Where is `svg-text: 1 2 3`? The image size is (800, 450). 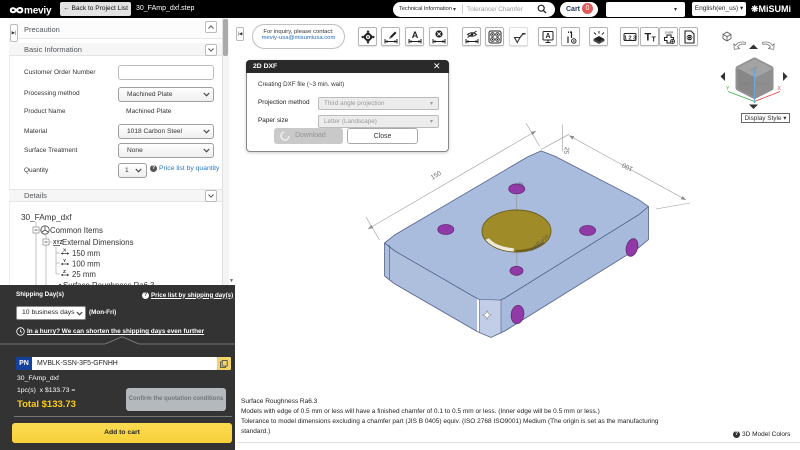
svg-text: 1 2 3 is located at coordinates (629, 38).